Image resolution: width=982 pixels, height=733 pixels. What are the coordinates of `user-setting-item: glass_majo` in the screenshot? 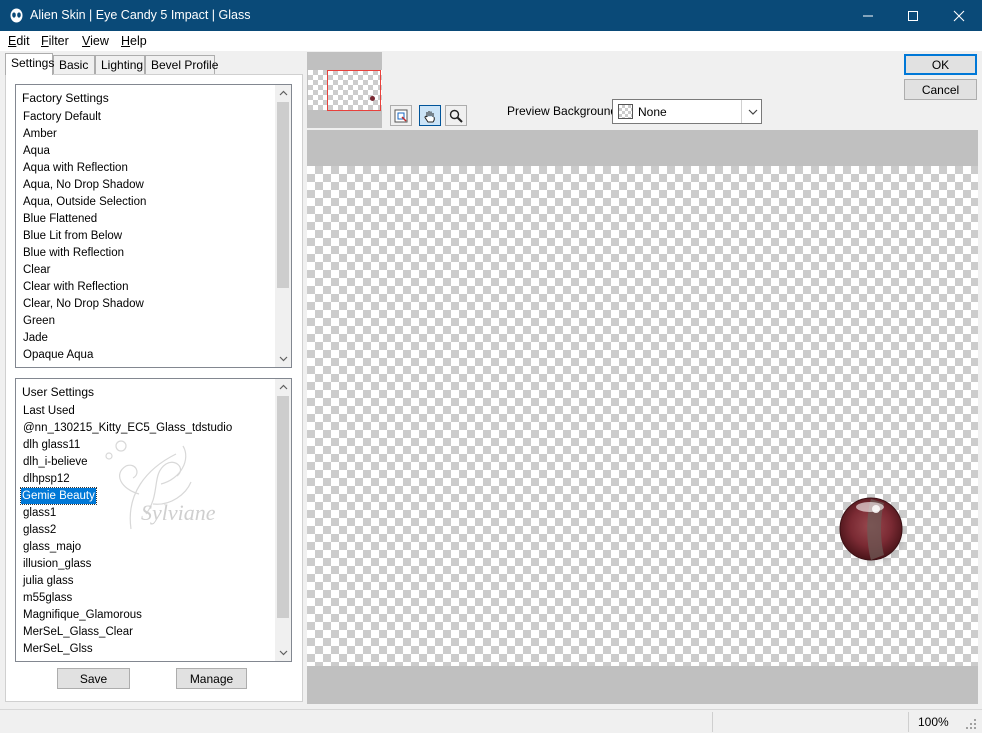 It's located at (52, 547).